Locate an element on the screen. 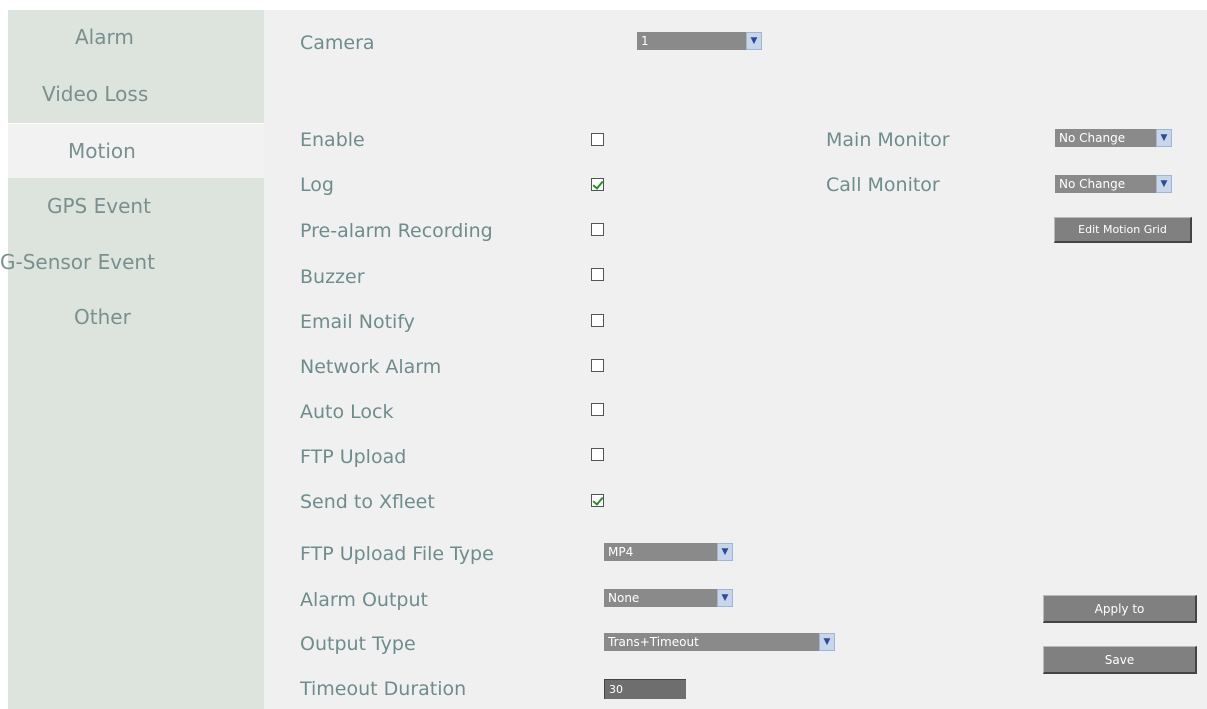 Image resolution: width=1207 pixels, height=709 pixels. edit-motion-grid-button: Edit Motion Grid is located at coordinates (1123, 230).